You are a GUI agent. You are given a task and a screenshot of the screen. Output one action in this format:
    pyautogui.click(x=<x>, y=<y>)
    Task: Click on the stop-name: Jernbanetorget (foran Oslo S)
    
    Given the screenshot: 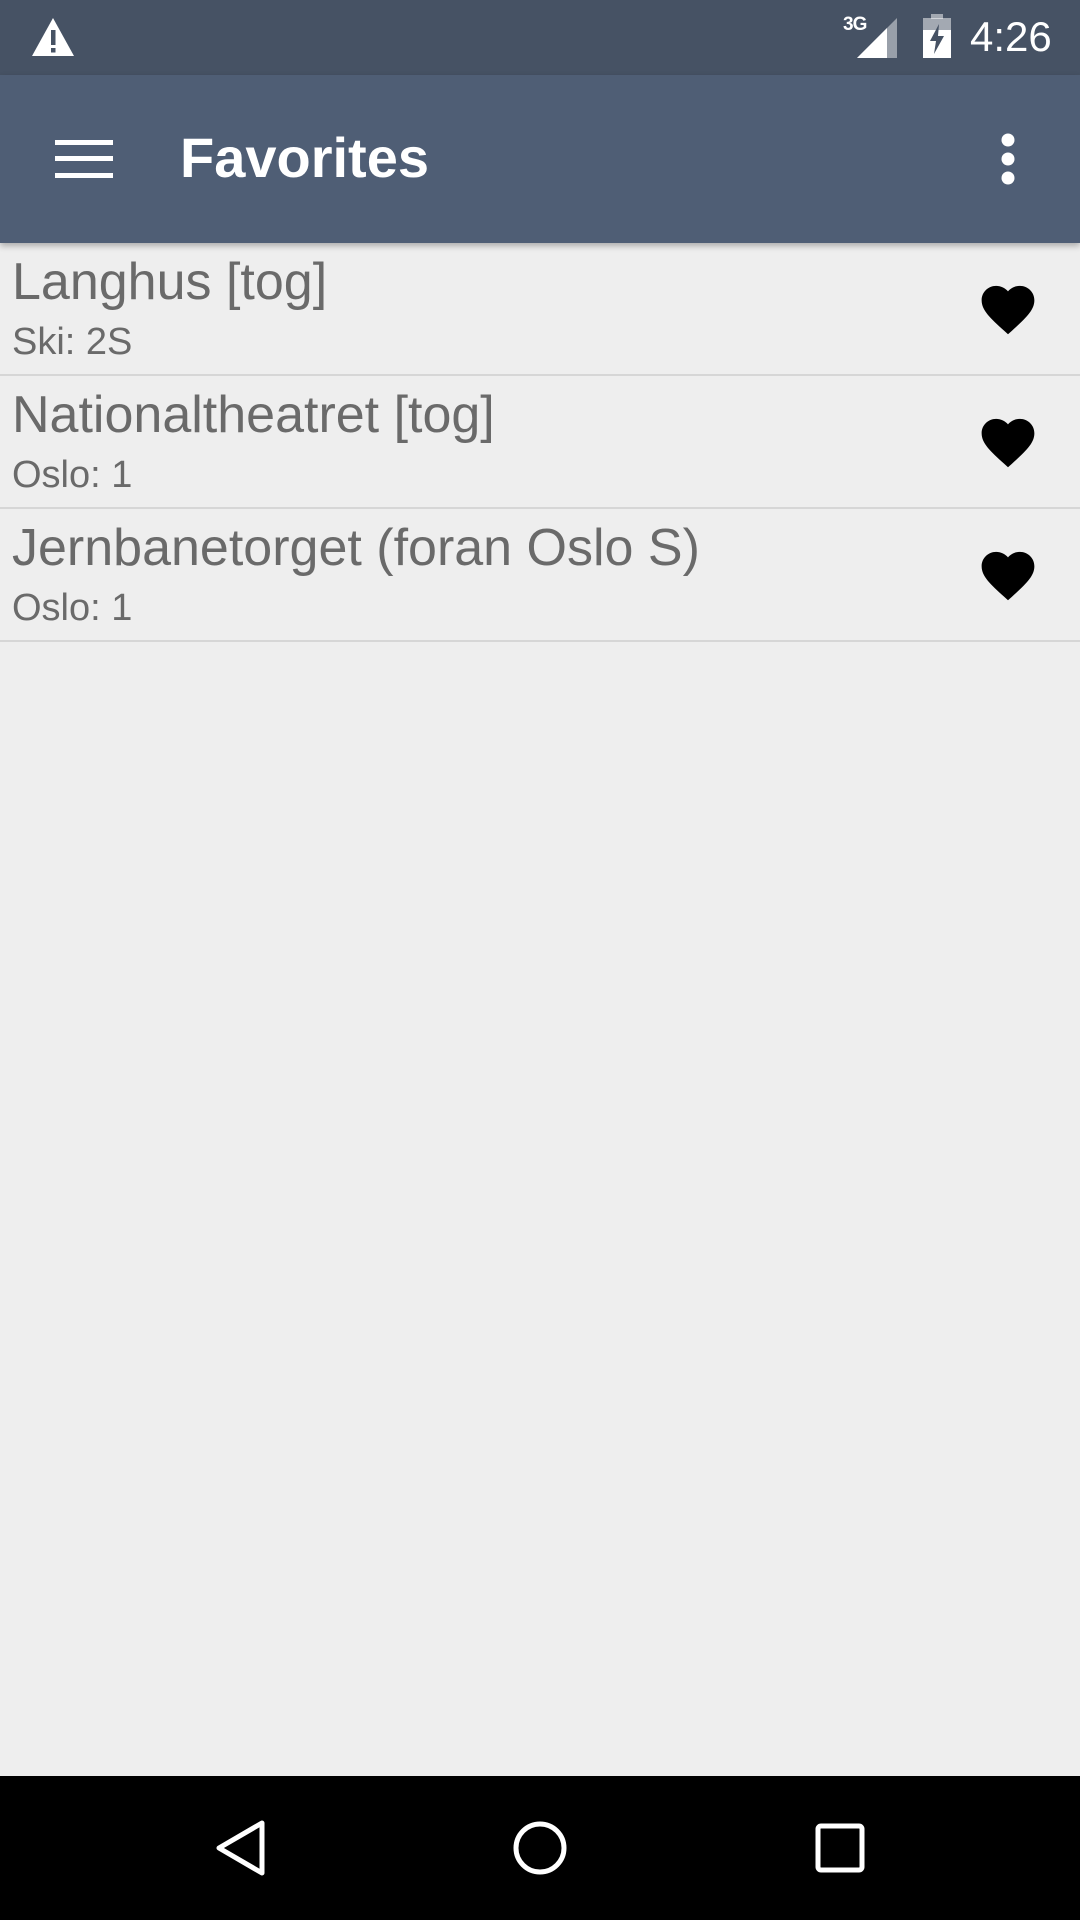 What is the action you would take?
    pyautogui.click(x=356, y=548)
    